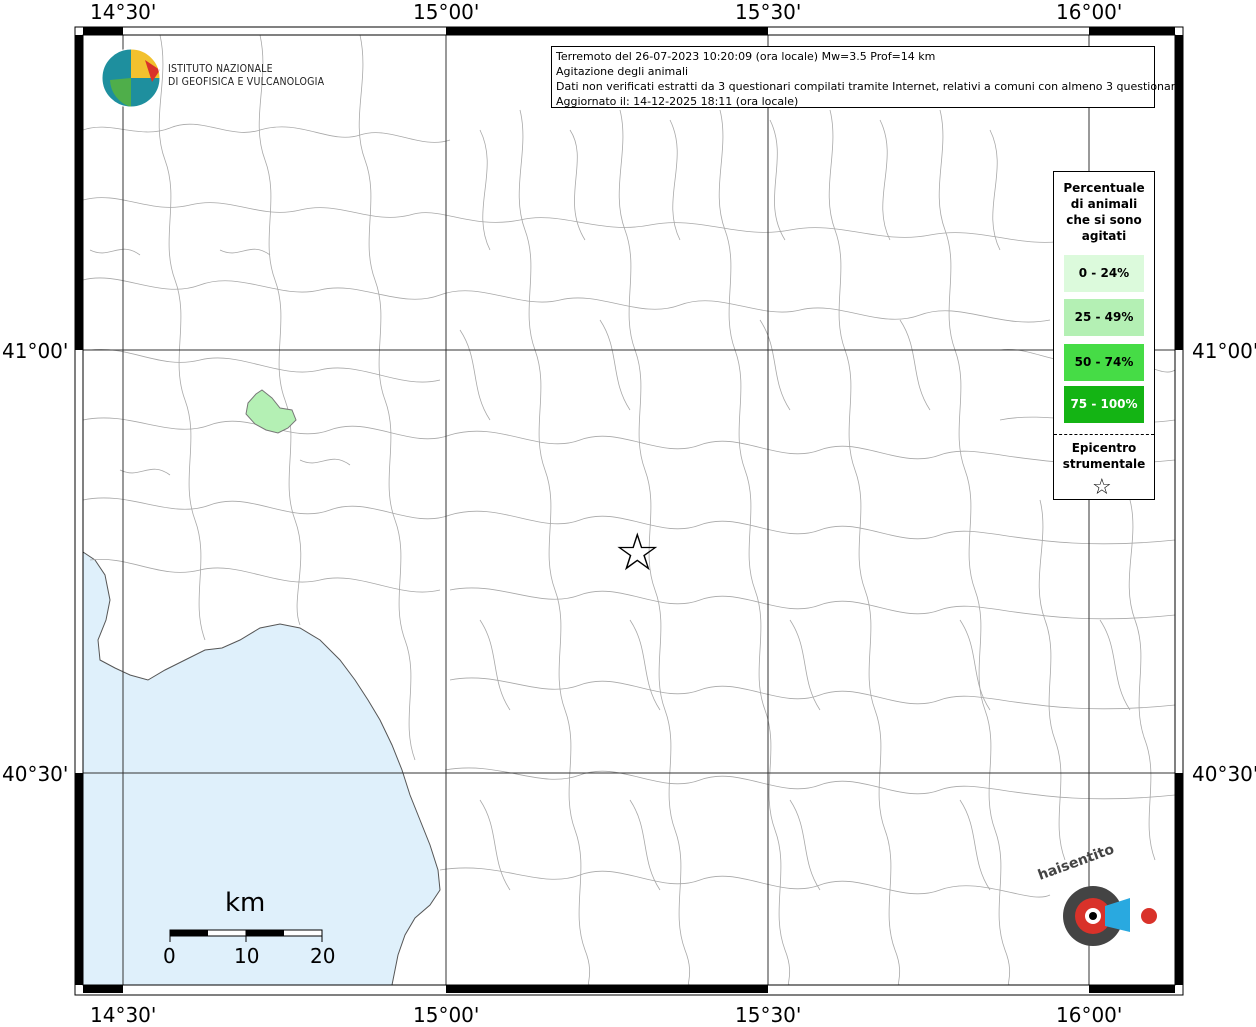 The image size is (1256, 1027). What do you see at coordinates (1089, 1015) in the screenshot?
I see `lon-label-bottom-4: 16°00'` at bounding box center [1089, 1015].